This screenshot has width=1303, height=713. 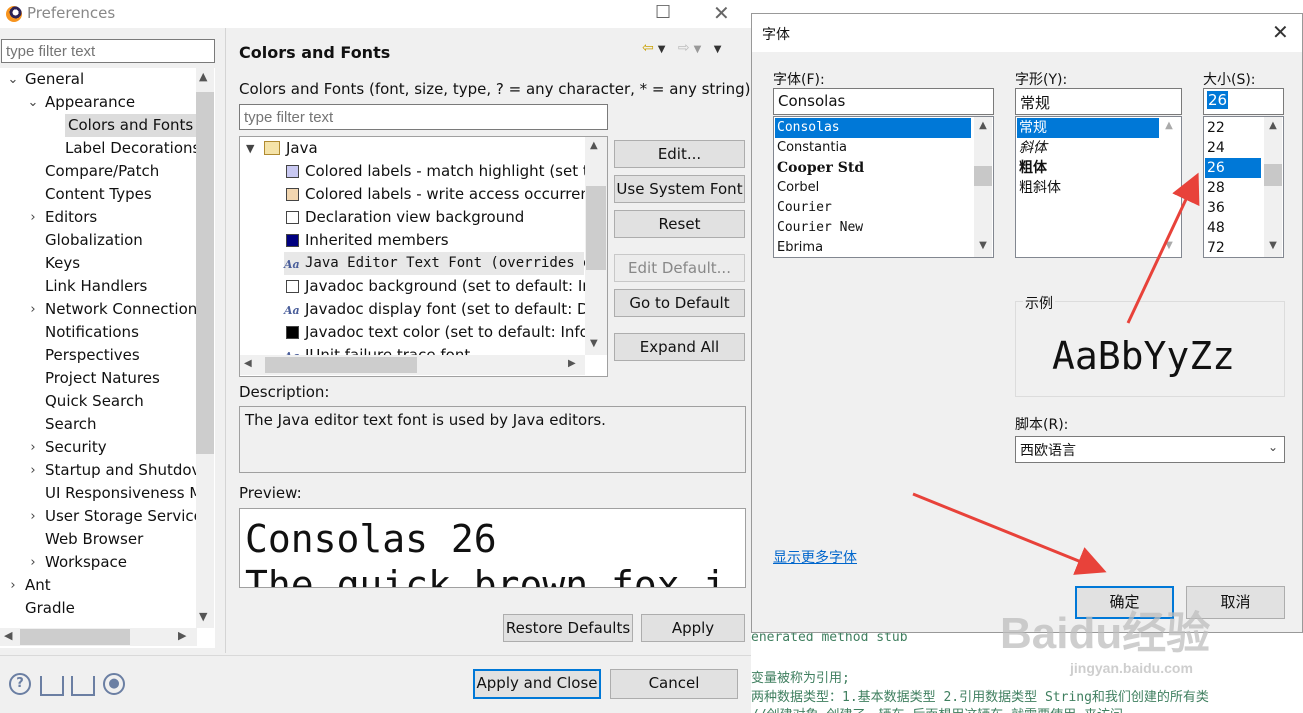 What do you see at coordinates (1163, 248) in the screenshot?
I see `arrow-to-size-list` at bounding box center [1163, 248].